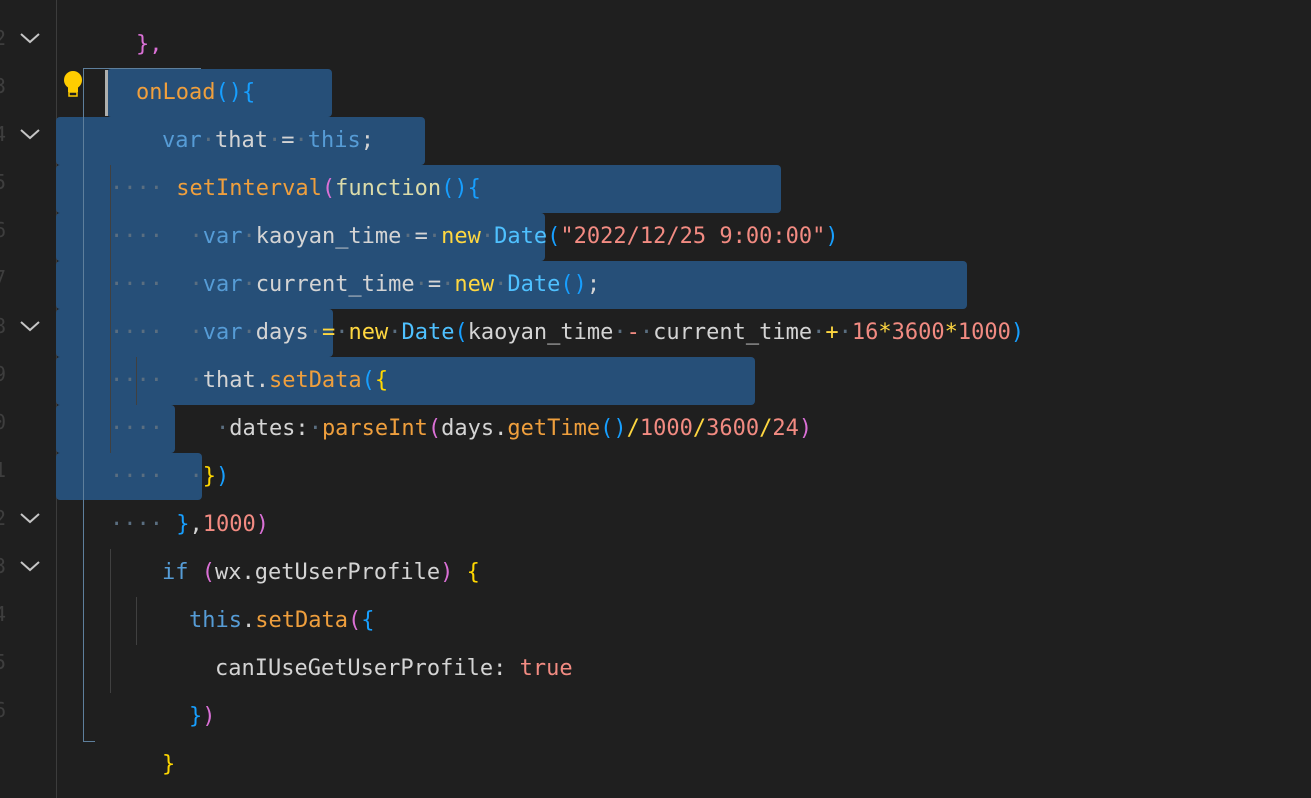 The height and width of the screenshot is (798, 1311). Describe the element at coordinates (222, 351) in the screenshot. I see `code-line: ···· ·that.setData({` at that location.